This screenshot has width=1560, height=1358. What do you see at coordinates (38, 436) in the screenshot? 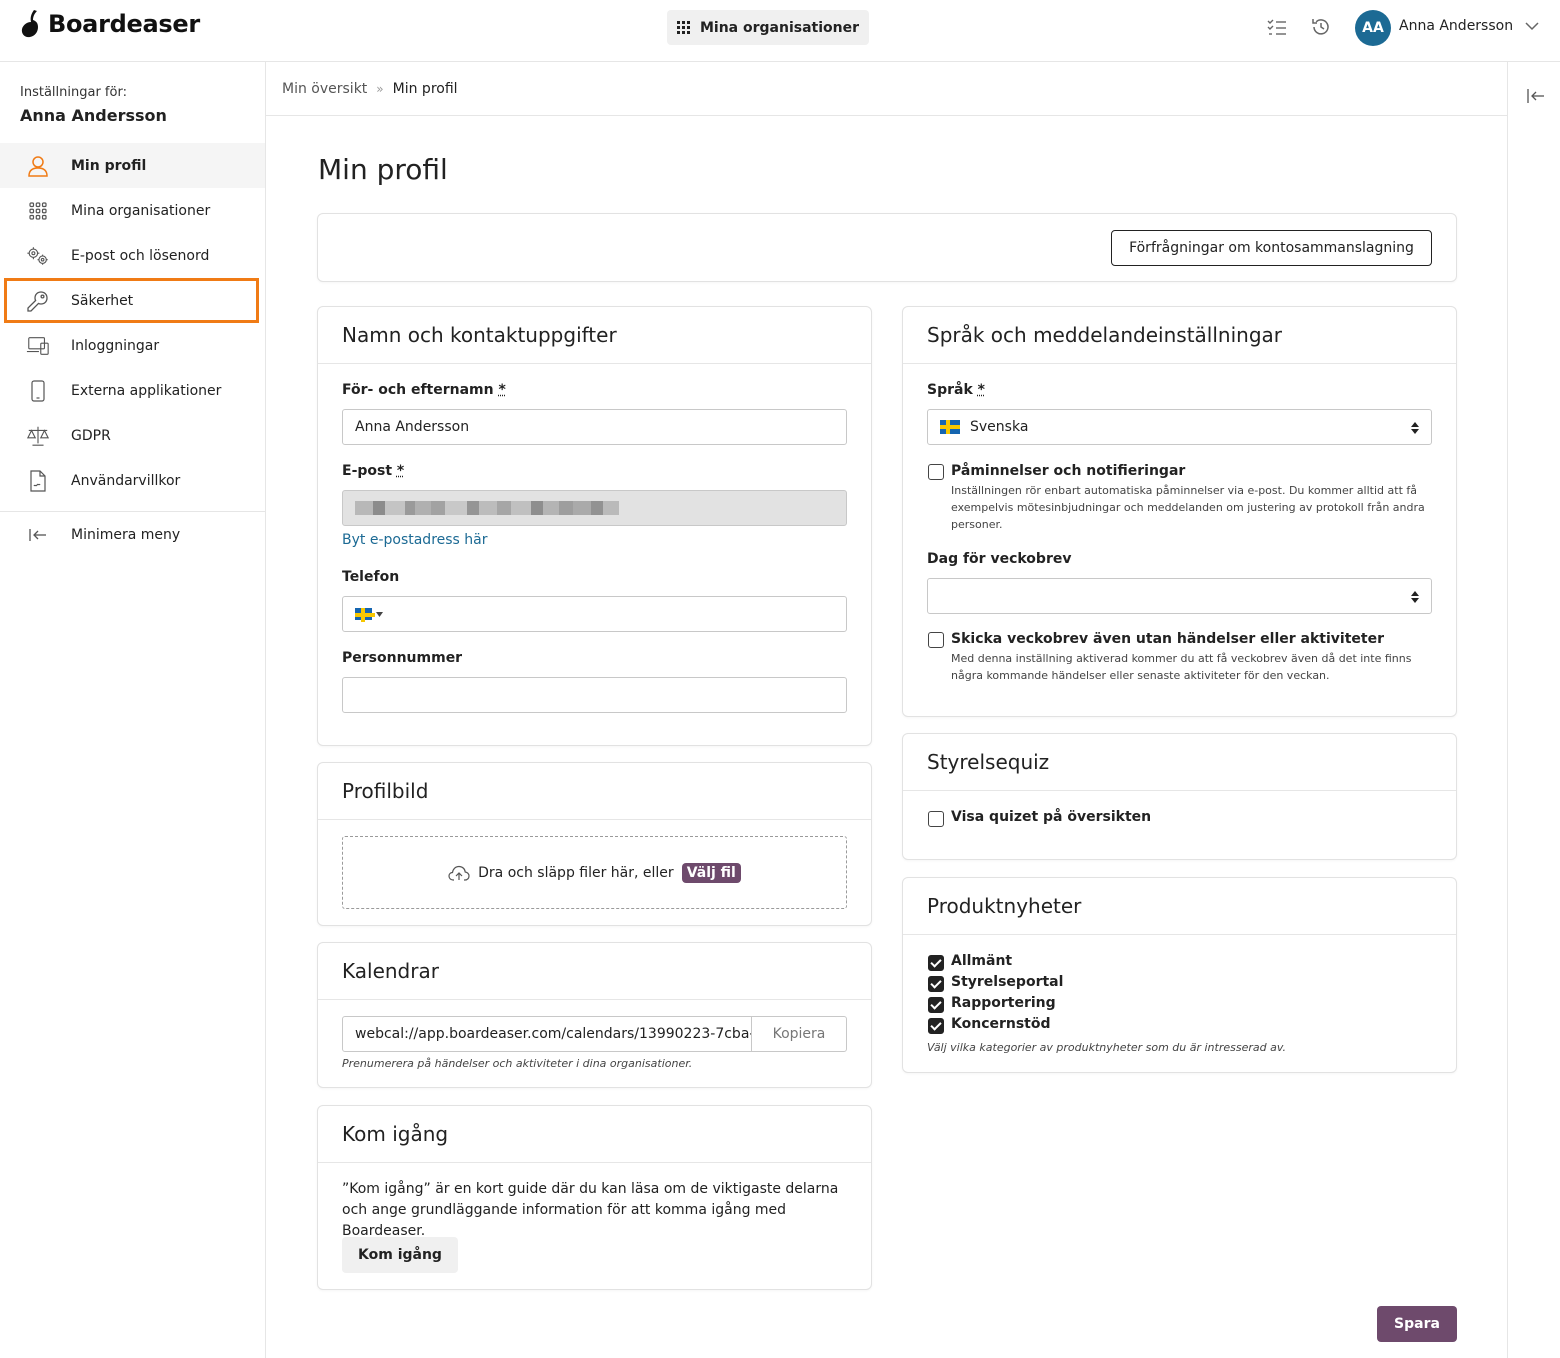
I see `scales-icon` at bounding box center [38, 436].